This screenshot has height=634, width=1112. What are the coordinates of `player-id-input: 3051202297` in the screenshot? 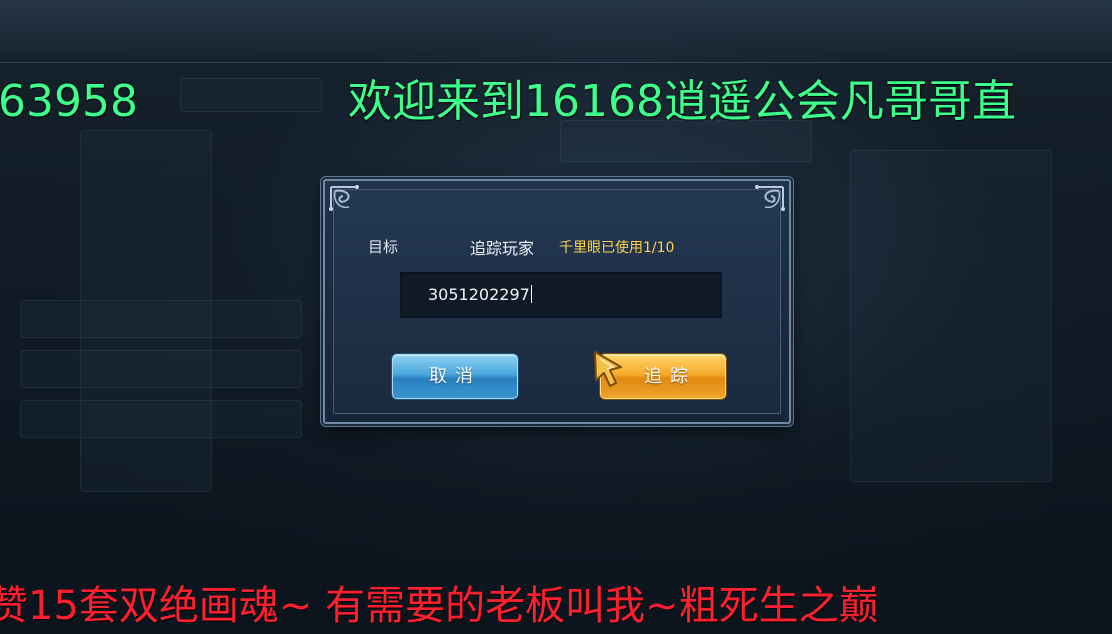 It's located at (561, 295).